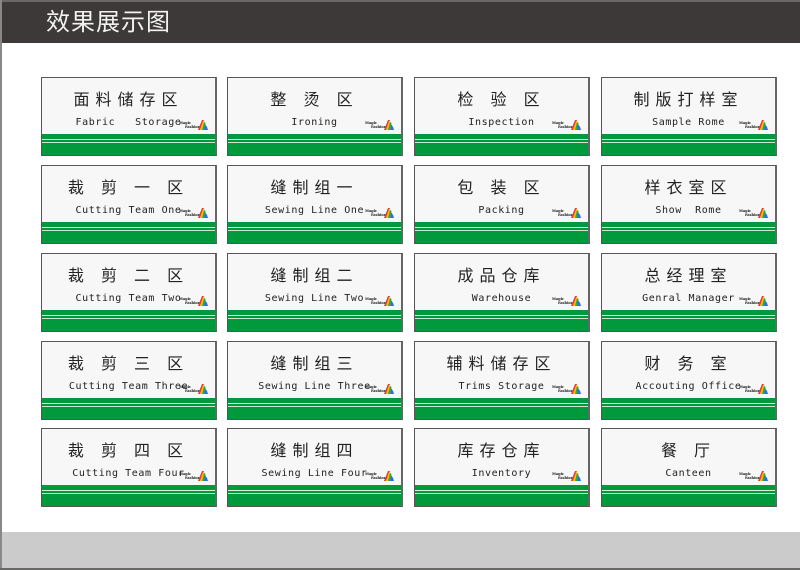 The height and width of the screenshot is (570, 800). Describe the element at coordinates (129, 467) in the screenshot. I see `door-sign: 裁 剪 四 区 Cutting Team Four Magic Fashion` at that location.